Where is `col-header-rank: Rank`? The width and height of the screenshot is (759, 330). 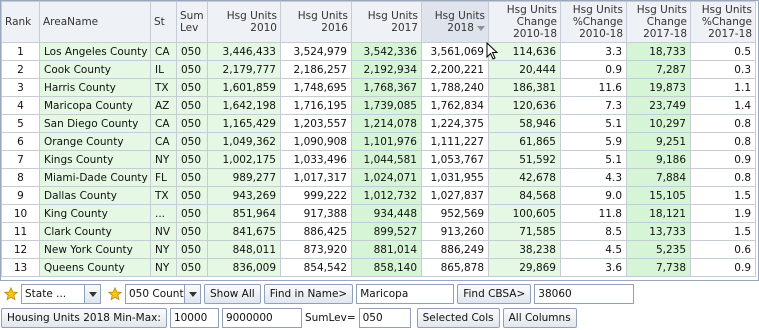
col-header-rank: Rank is located at coordinates (20, 22).